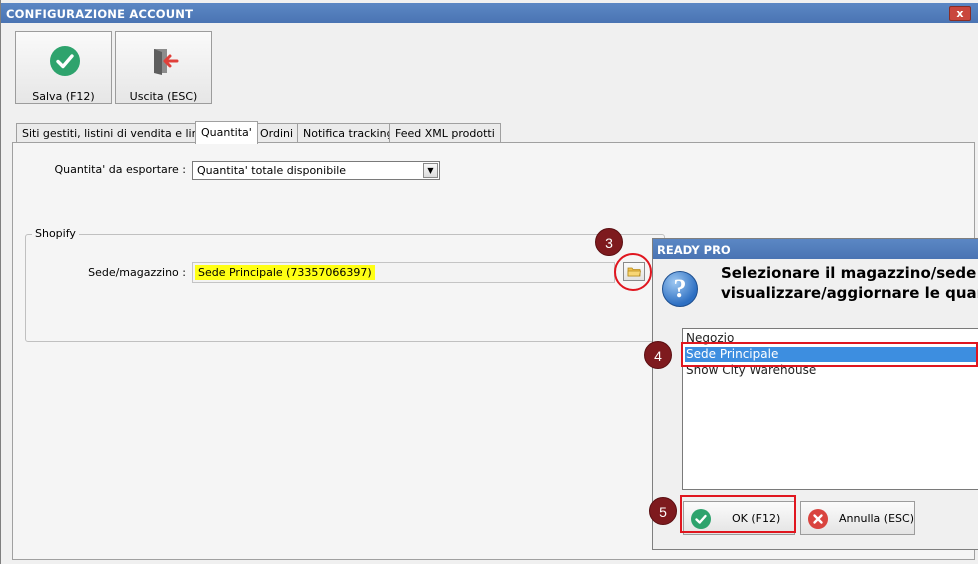 The image size is (978, 564). I want to click on tab-ordini: Ordini, so click(277, 133).